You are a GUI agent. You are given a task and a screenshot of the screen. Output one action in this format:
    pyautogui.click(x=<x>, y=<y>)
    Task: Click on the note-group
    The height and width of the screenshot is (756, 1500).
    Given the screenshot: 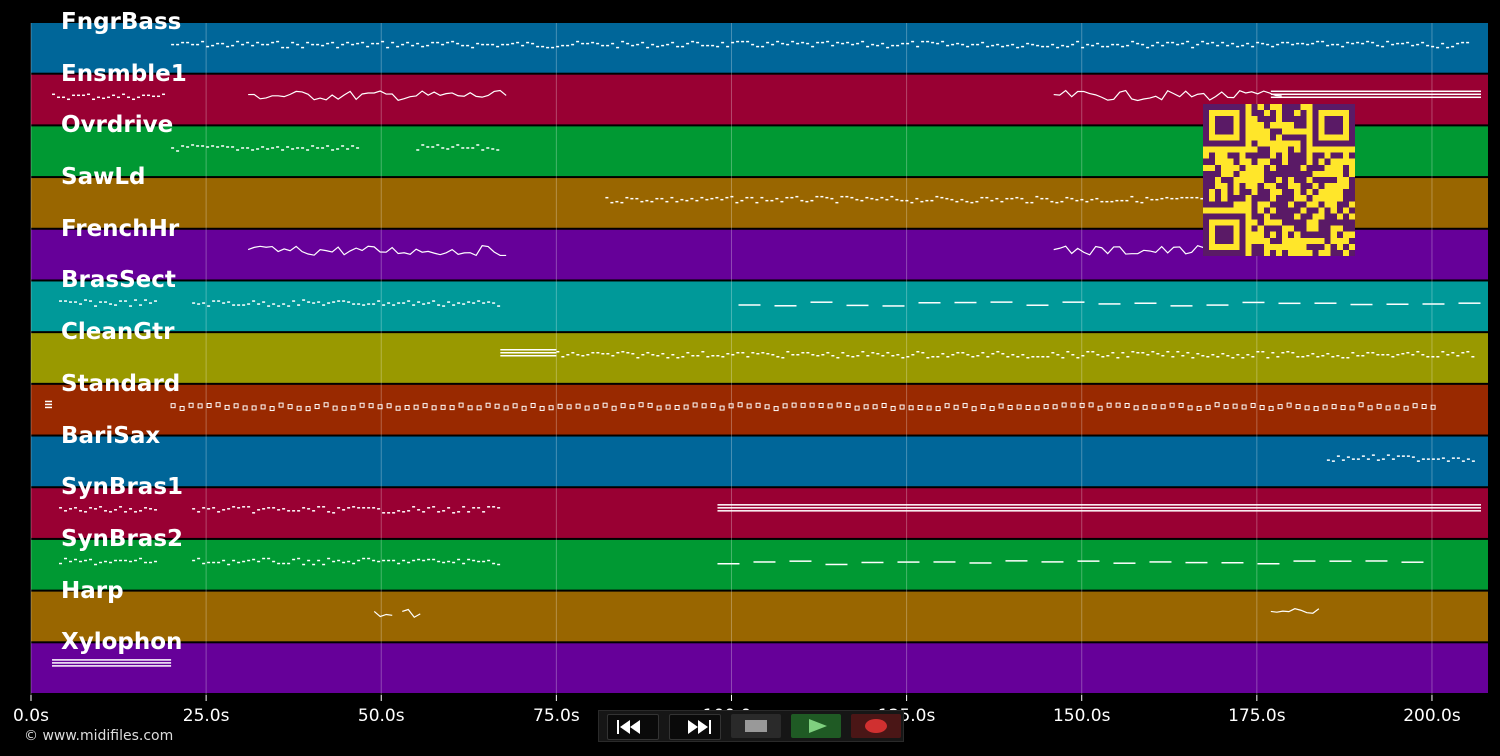 What is the action you would take?
    pyautogui.click(x=112, y=663)
    